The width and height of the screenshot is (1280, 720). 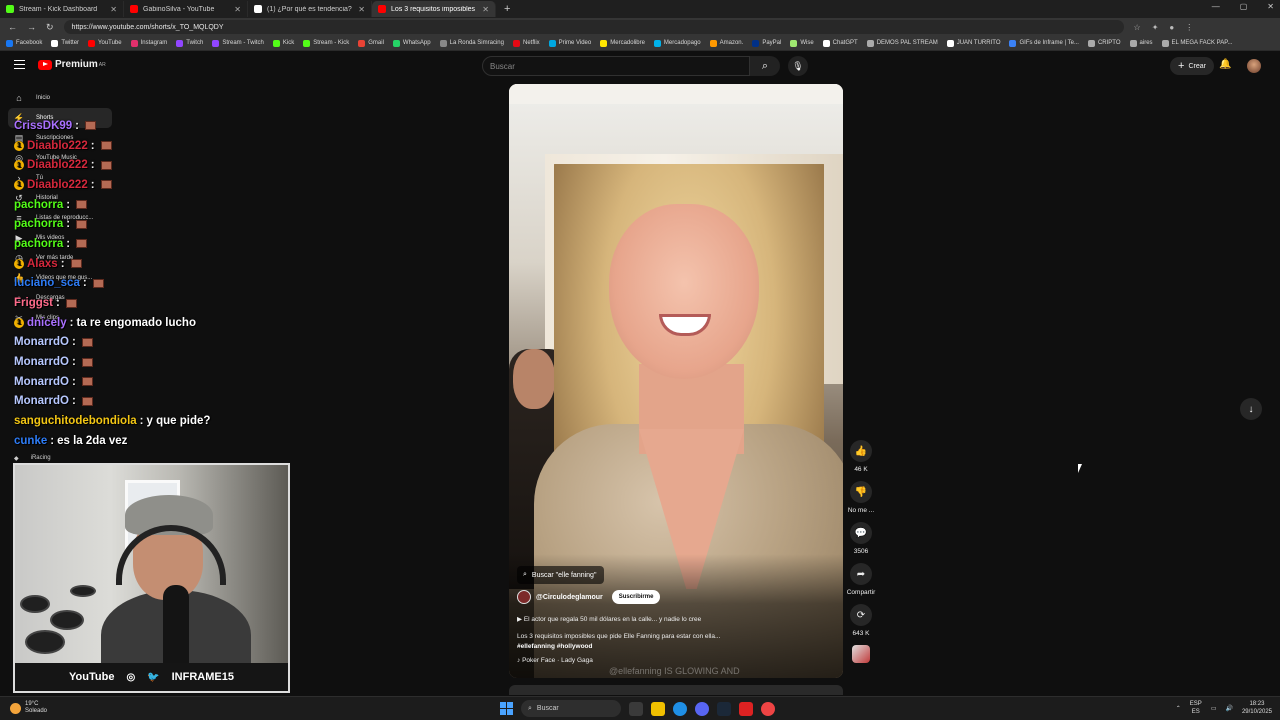 I want to click on bookmark-item: Mercadopago, so click(x=677, y=43).